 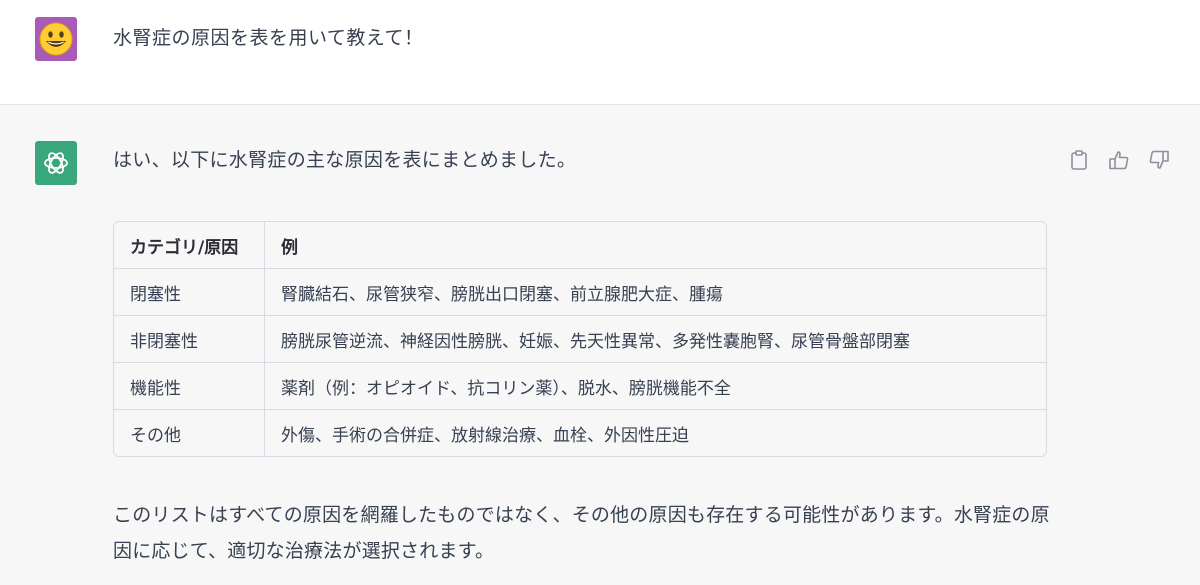 What do you see at coordinates (268, 38) in the screenshot?
I see `user-message-text: 水腎症の原因を表を用いて教えて！` at bounding box center [268, 38].